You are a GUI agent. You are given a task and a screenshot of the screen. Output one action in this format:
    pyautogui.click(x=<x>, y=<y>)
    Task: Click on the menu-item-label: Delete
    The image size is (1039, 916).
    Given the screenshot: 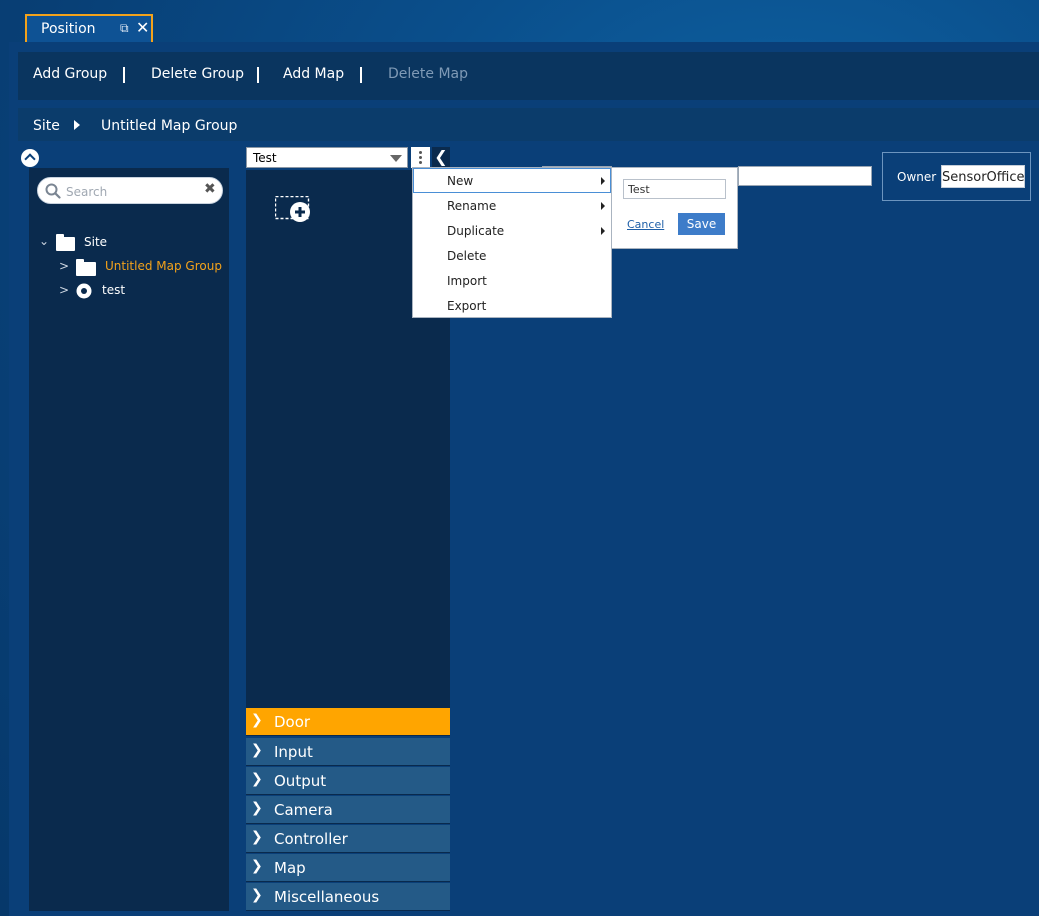 What is the action you would take?
    pyautogui.click(x=467, y=256)
    